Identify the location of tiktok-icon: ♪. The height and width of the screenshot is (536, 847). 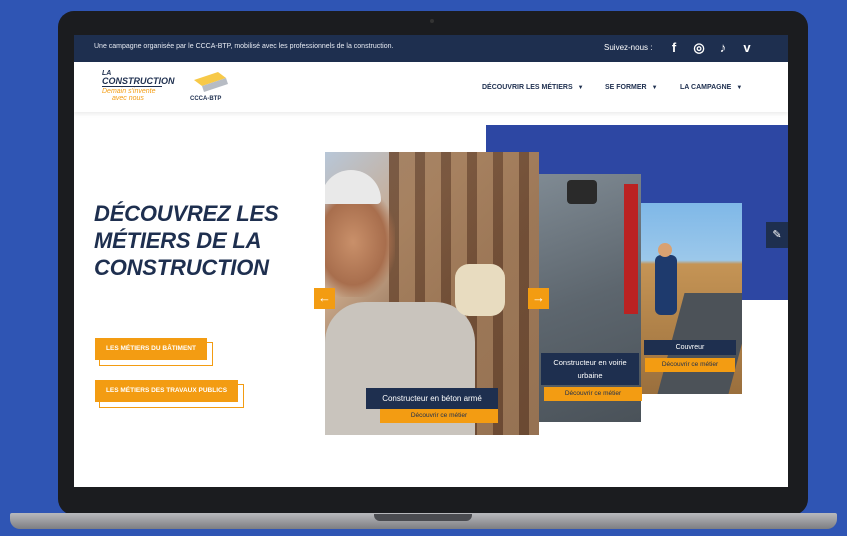
(723, 48).